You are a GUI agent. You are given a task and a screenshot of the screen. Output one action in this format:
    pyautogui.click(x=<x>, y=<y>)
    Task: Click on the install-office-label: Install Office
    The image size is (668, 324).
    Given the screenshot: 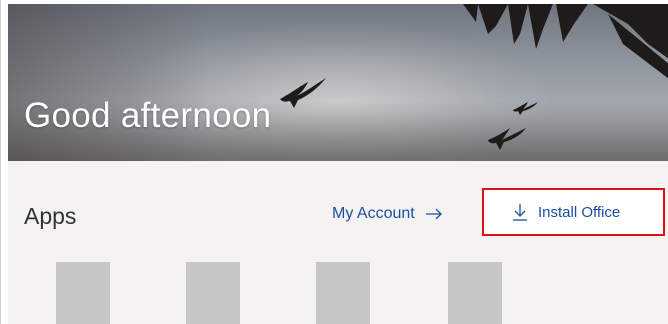 What is the action you would take?
    pyautogui.click(x=579, y=212)
    